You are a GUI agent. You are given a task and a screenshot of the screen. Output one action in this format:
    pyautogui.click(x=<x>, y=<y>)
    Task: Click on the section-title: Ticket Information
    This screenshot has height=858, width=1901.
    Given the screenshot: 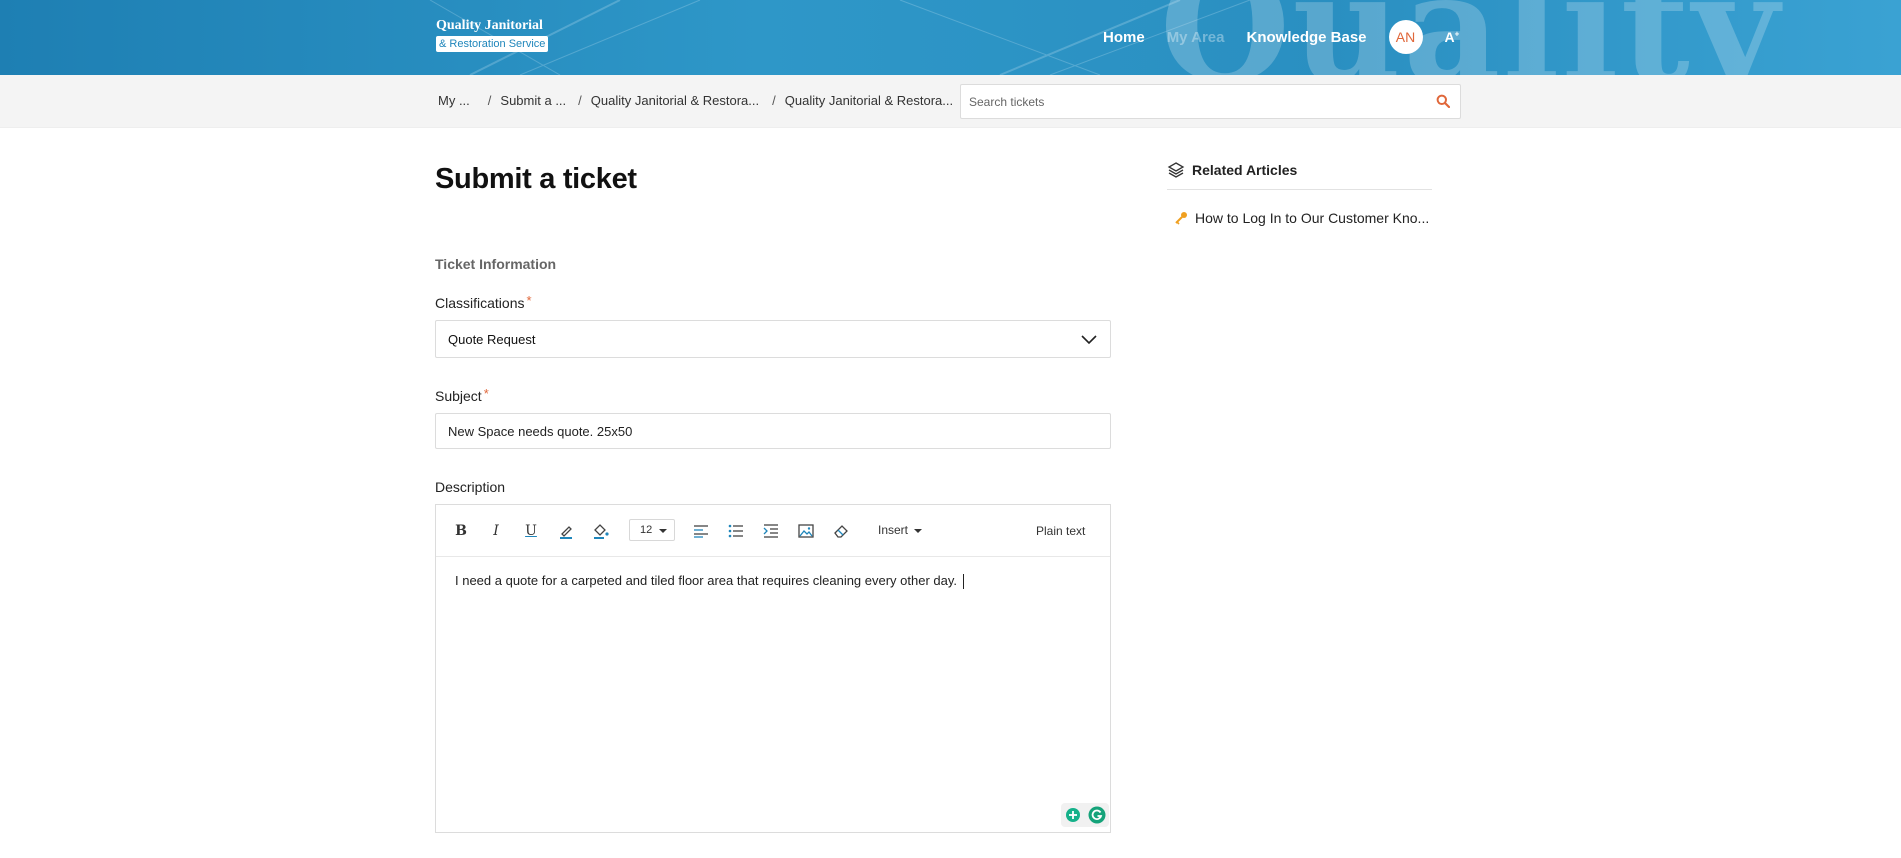 What is the action you would take?
    pyautogui.click(x=496, y=264)
    